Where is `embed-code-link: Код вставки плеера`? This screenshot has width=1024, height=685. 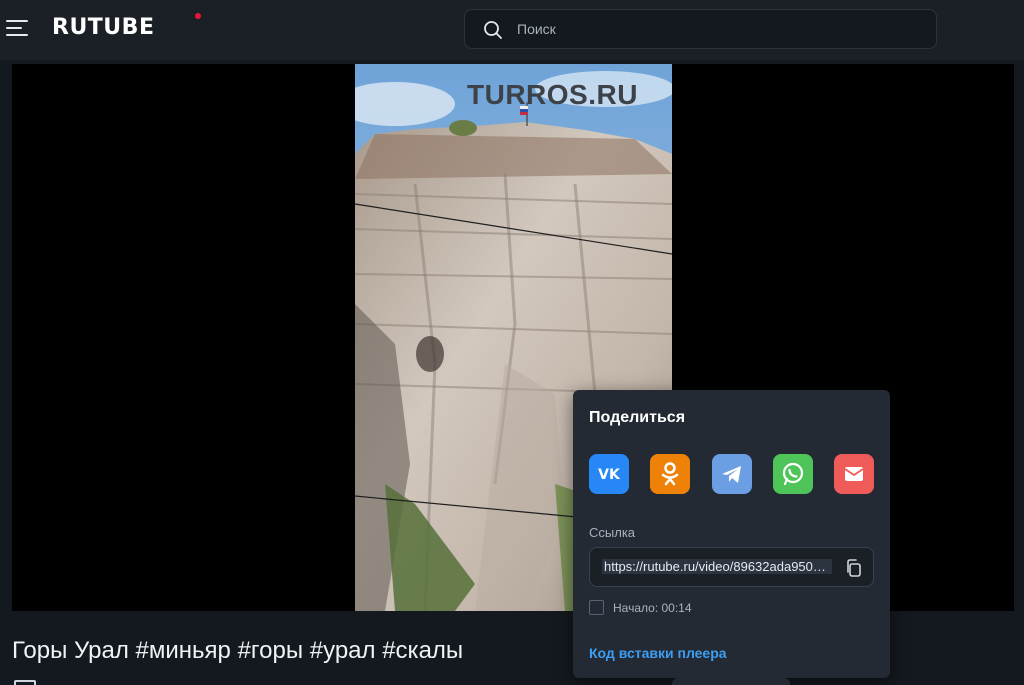 embed-code-link: Код вставки плеера is located at coordinates (658, 653).